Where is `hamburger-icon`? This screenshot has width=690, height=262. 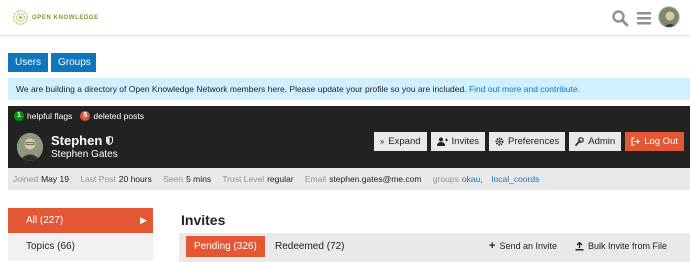
hamburger-icon is located at coordinates (644, 18).